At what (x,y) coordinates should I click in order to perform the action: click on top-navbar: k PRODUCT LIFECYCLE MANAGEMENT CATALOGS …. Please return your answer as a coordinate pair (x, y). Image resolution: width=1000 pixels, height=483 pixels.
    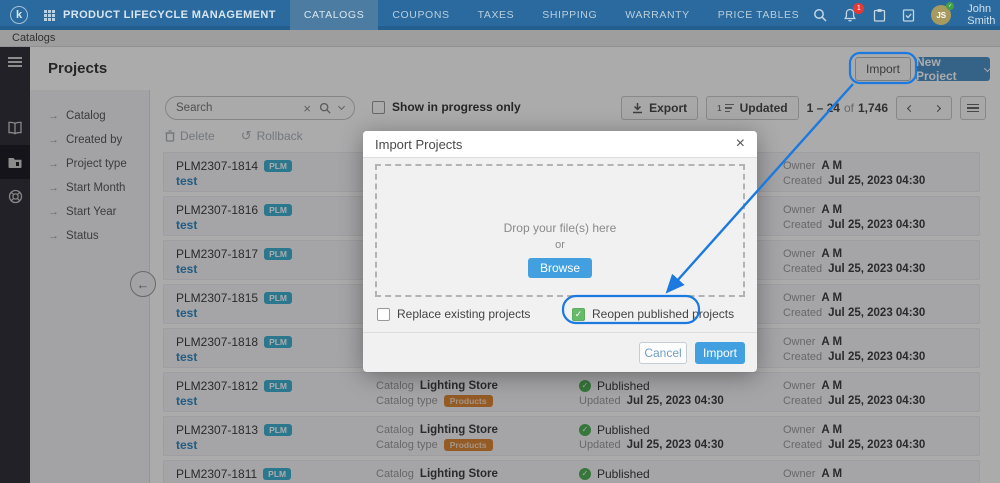
    Looking at the image, I should click on (500, 15).